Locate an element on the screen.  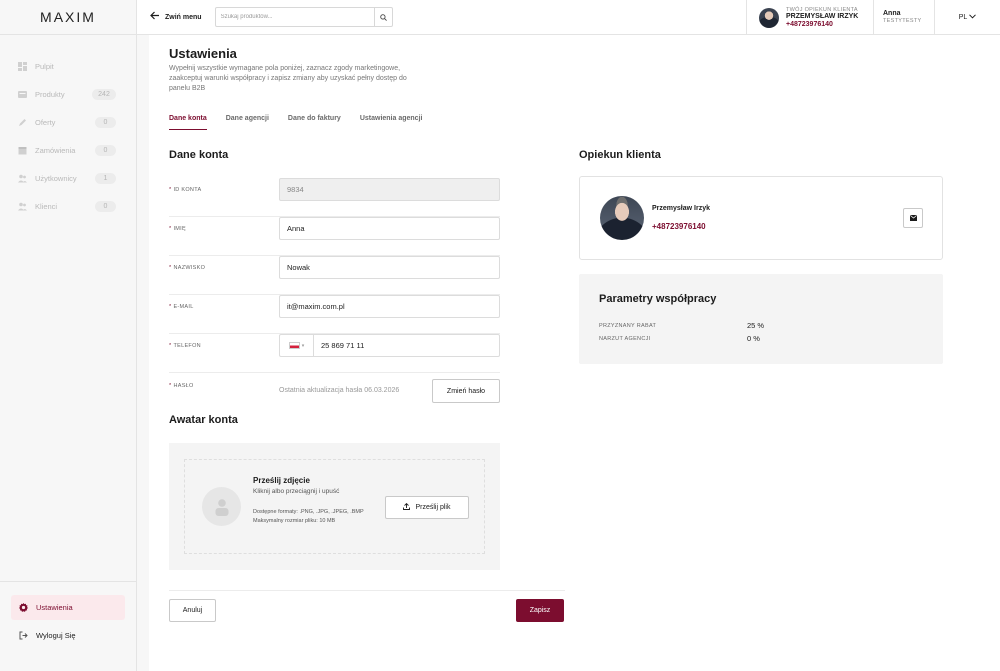
sidebar-item-label: Oferty is located at coordinates (45, 122).